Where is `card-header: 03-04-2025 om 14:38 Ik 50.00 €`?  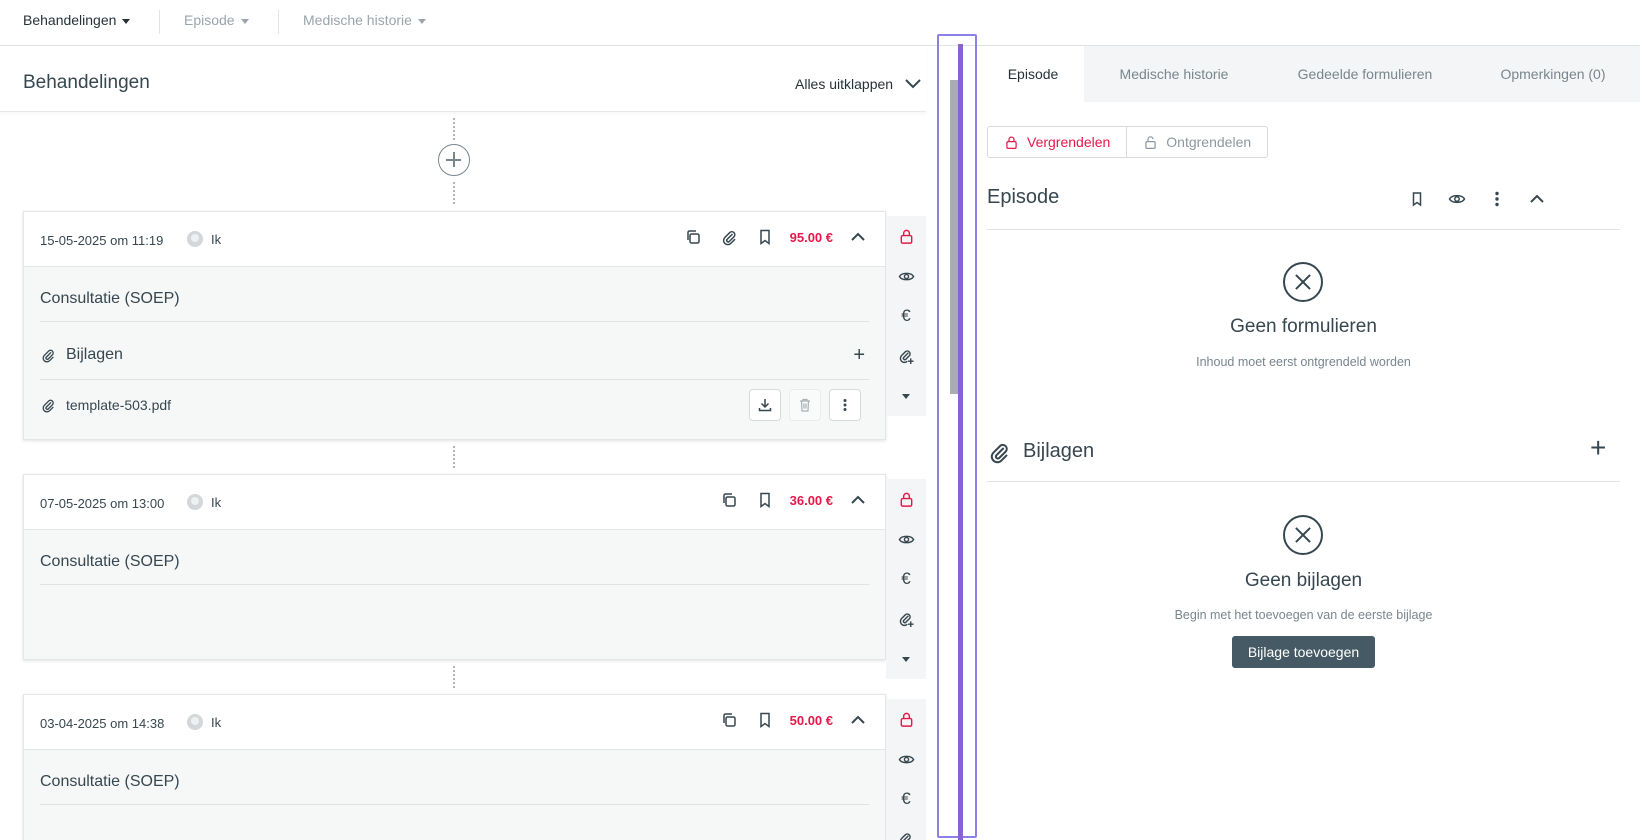 card-header: 03-04-2025 om 14:38 Ik 50.00 € is located at coordinates (454, 722).